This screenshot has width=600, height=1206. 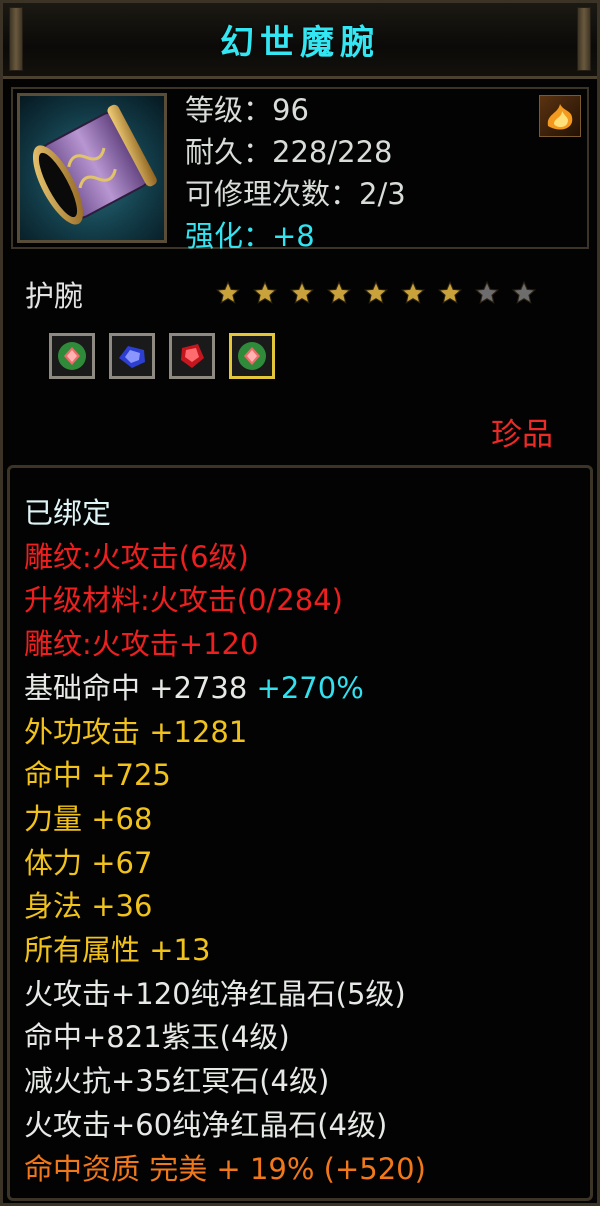 What do you see at coordinates (177, 1081) in the screenshot?
I see `gem-bonus-line: 减火抗+35红冥石(4级)` at bounding box center [177, 1081].